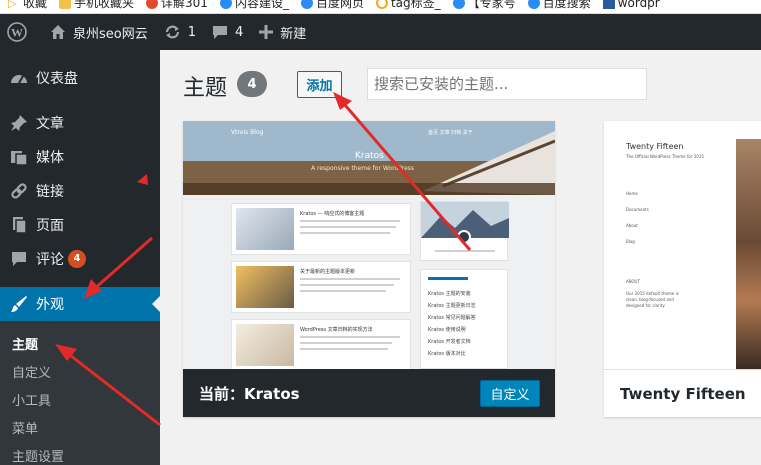 The width and height of the screenshot is (761, 465). Describe the element at coordinates (77, 259) in the screenshot. I see `comments-count-badge: 4` at that location.